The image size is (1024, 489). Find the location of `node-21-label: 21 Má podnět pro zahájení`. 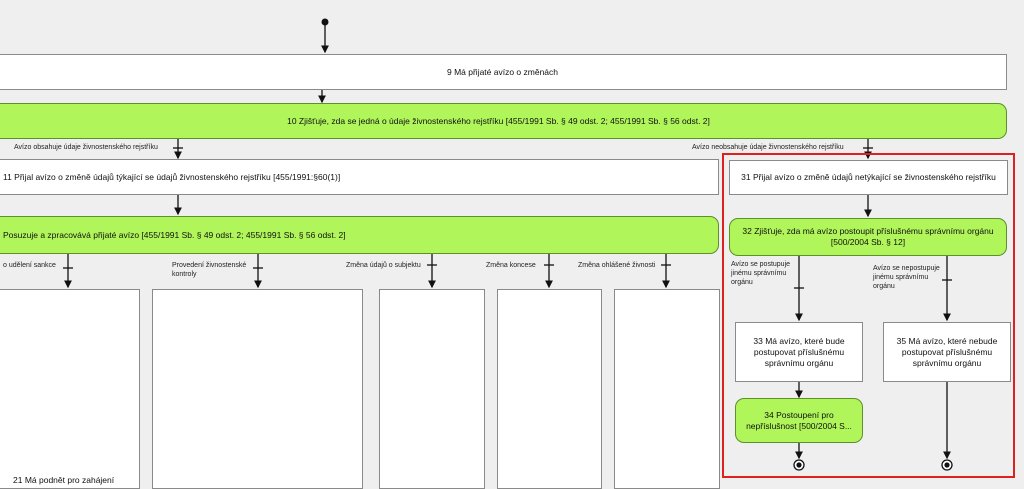

node-21-label: 21 Má podnět pro zahájení is located at coordinates (64, 480).